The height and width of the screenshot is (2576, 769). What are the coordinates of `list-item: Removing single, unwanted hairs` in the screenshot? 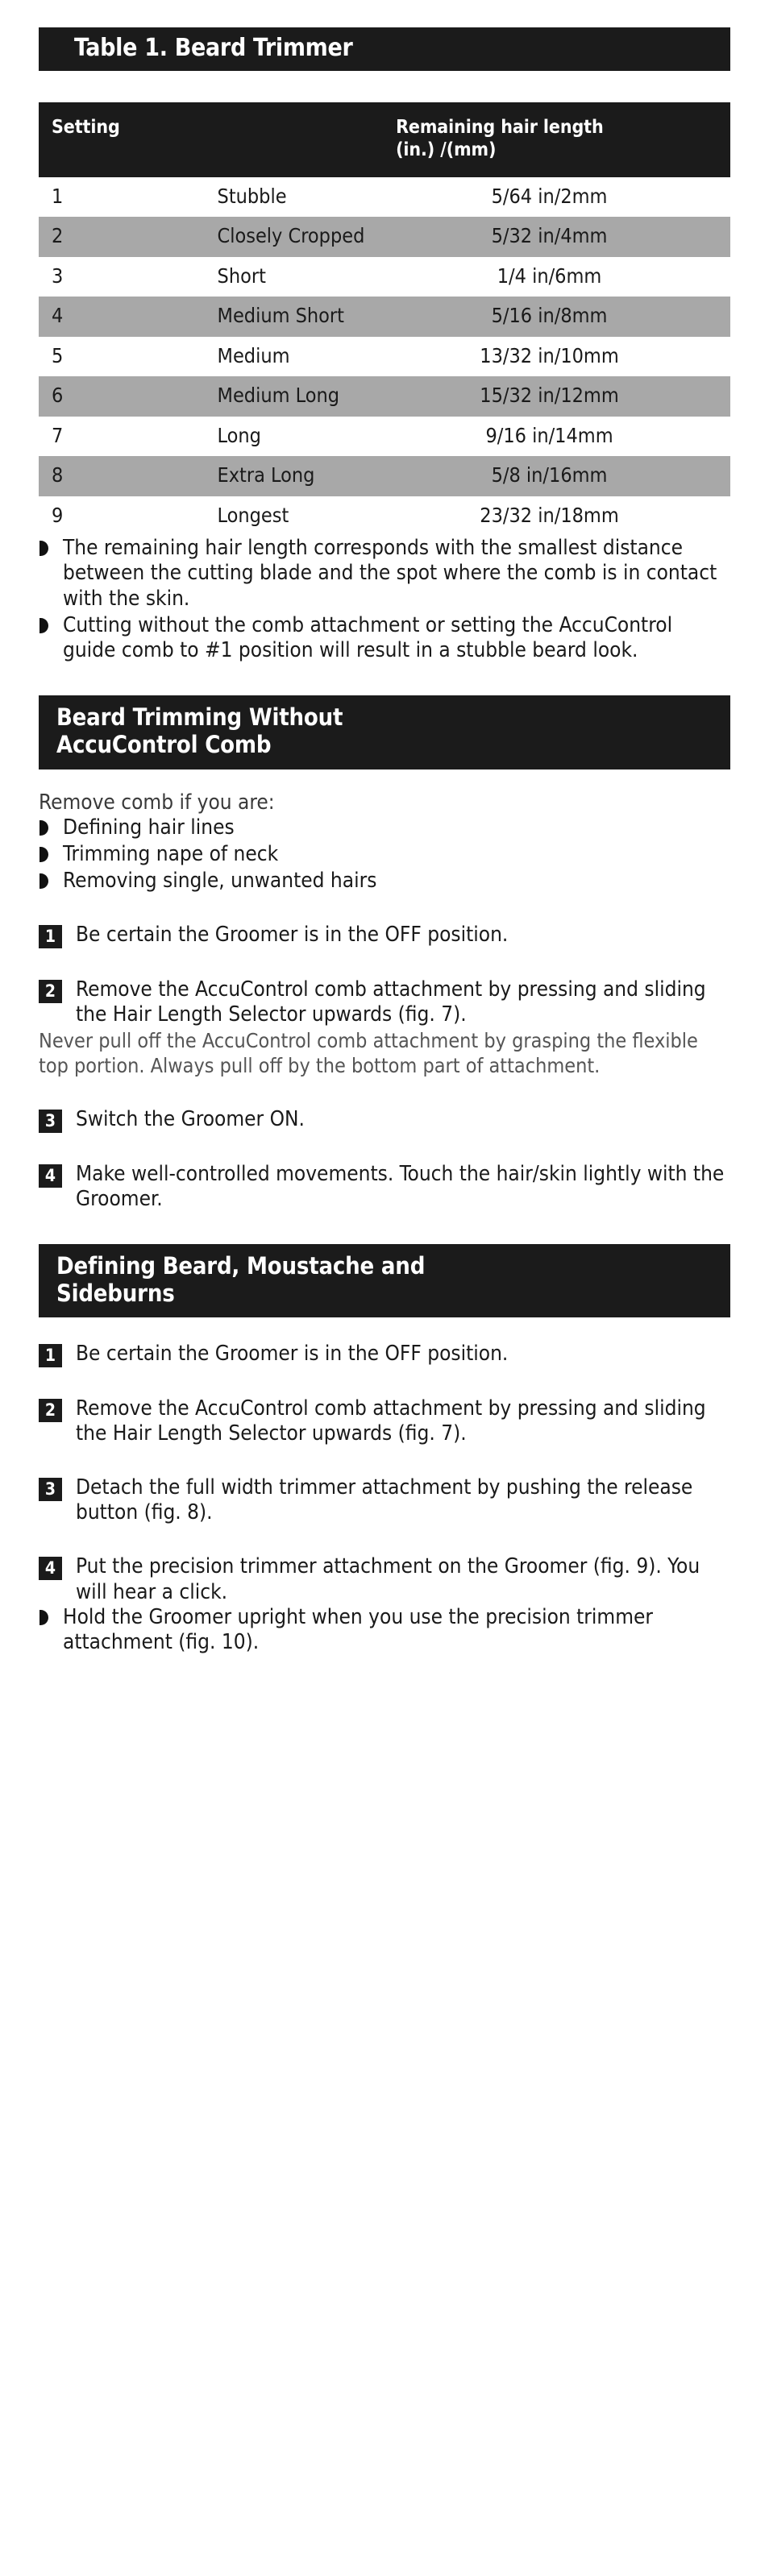 It's located at (384, 881).